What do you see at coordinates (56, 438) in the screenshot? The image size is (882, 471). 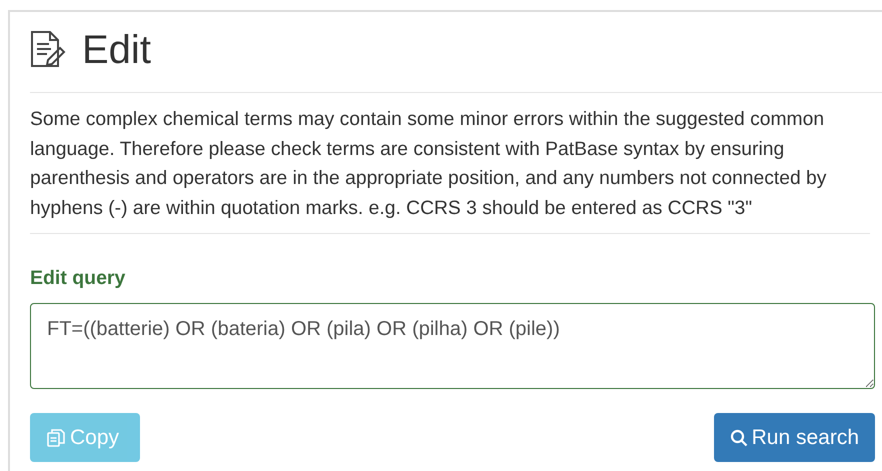 I see `copy-icon` at bounding box center [56, 438].